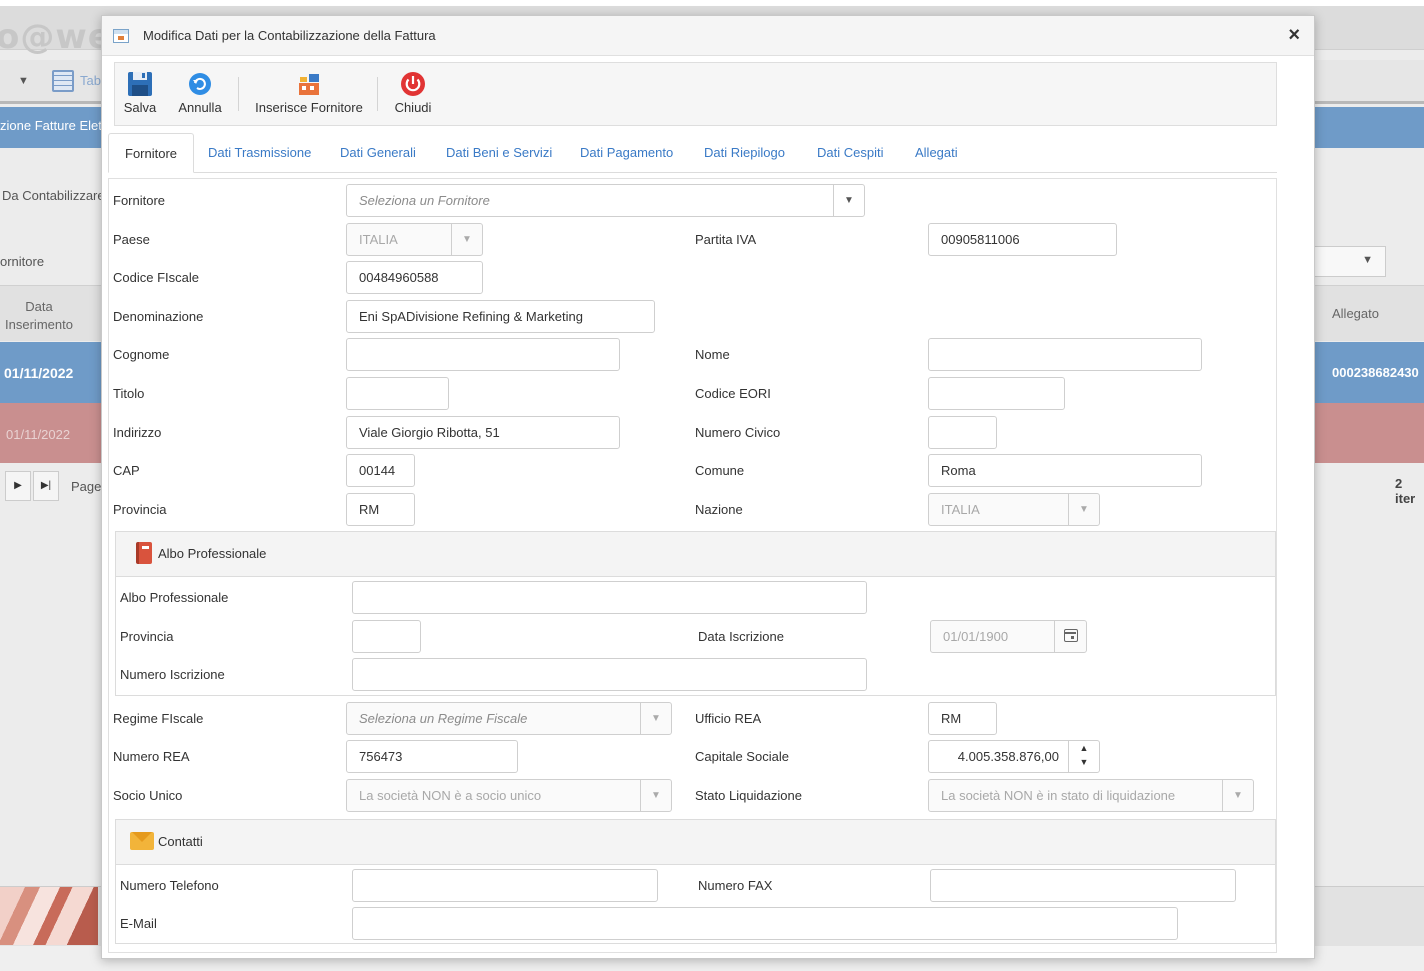 The height and width of the screenshot is (971, 1424). What do you see at coordinates (413, 84) in the screenshot?
I see `power-icon` at bounding box center [413, 84].